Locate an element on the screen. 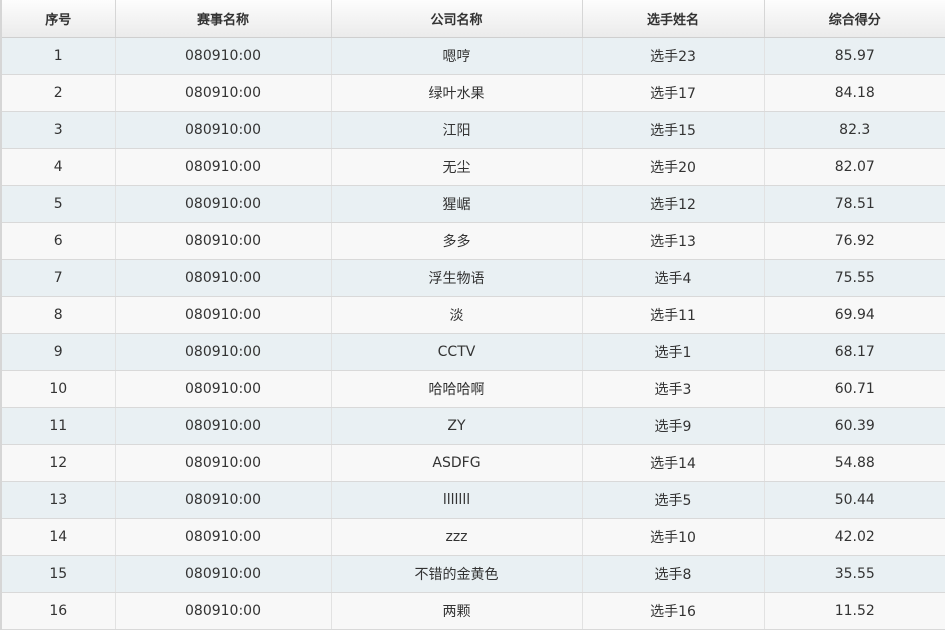 The width and height of the screenshot is (945, 631). cell-total-score: 60.39 is located at coordinates (854, 426).